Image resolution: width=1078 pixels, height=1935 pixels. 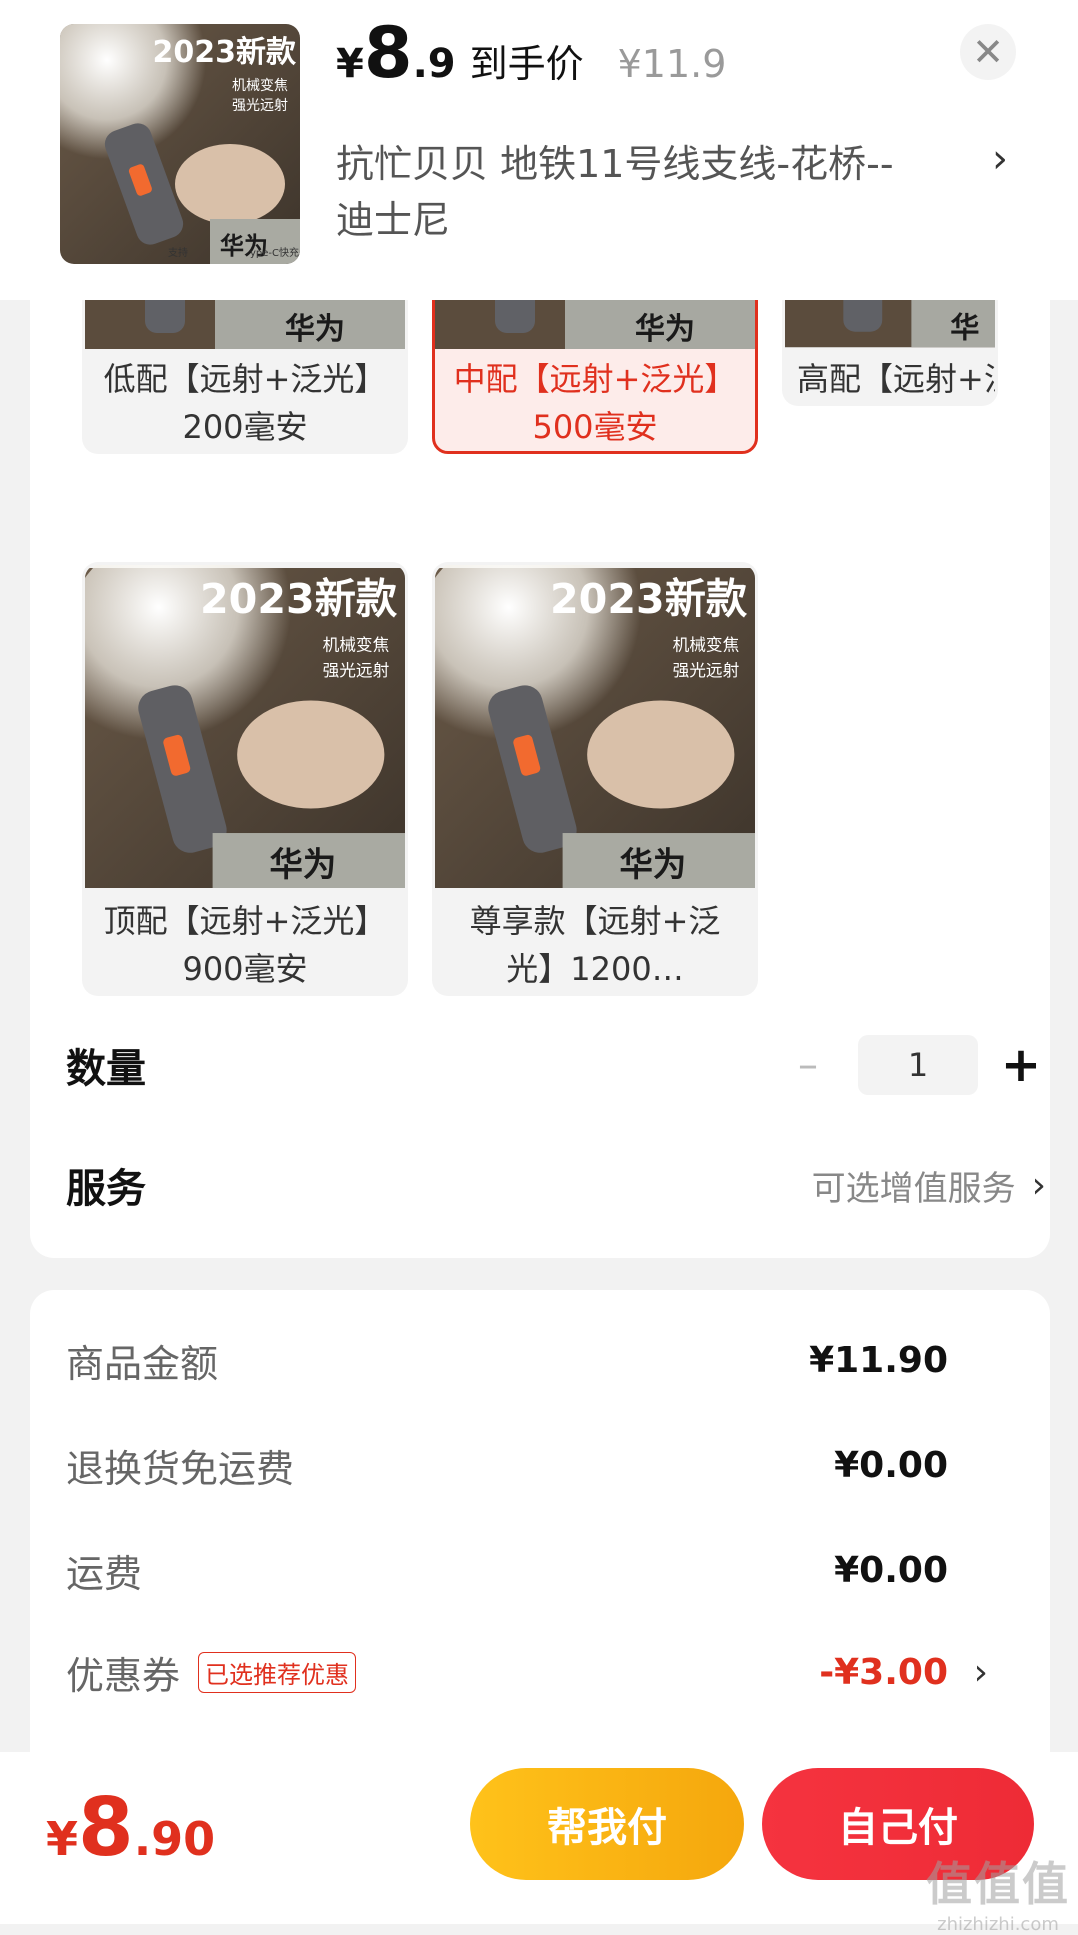 What do you see at coordinates (245, 945) in the screenshot?
I see `variant-label: 顶配【远射+泛光】900毫安` at bounding box center [245, 945].